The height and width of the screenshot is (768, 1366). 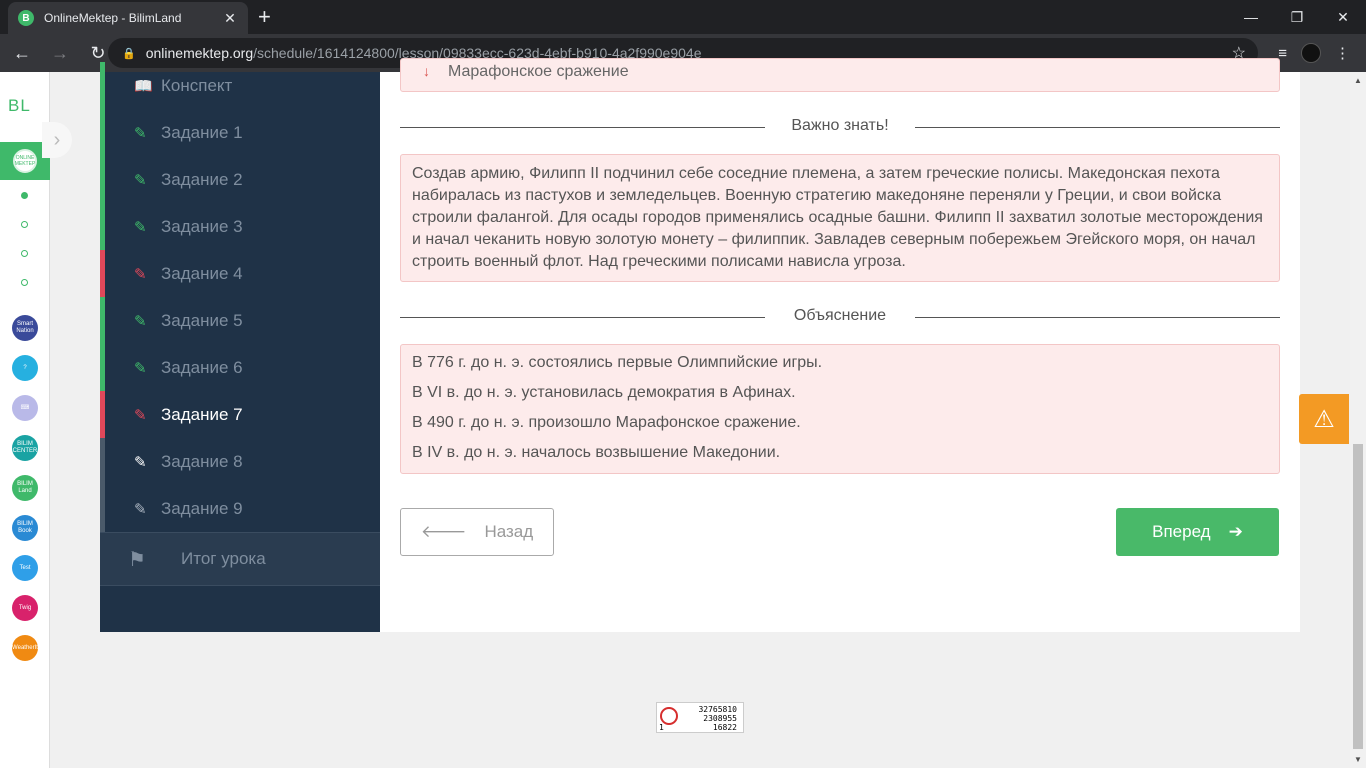 I want to click on url-host: onlinemektep.org, so click(x=199, y=53).